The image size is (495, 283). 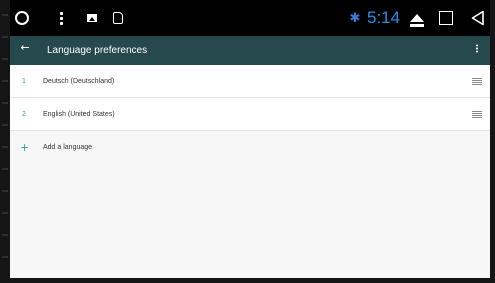 What do you see at coordinates (247, 280) in the screenshot?
I see `bottom-bezel` at bounding box center [247, 280].